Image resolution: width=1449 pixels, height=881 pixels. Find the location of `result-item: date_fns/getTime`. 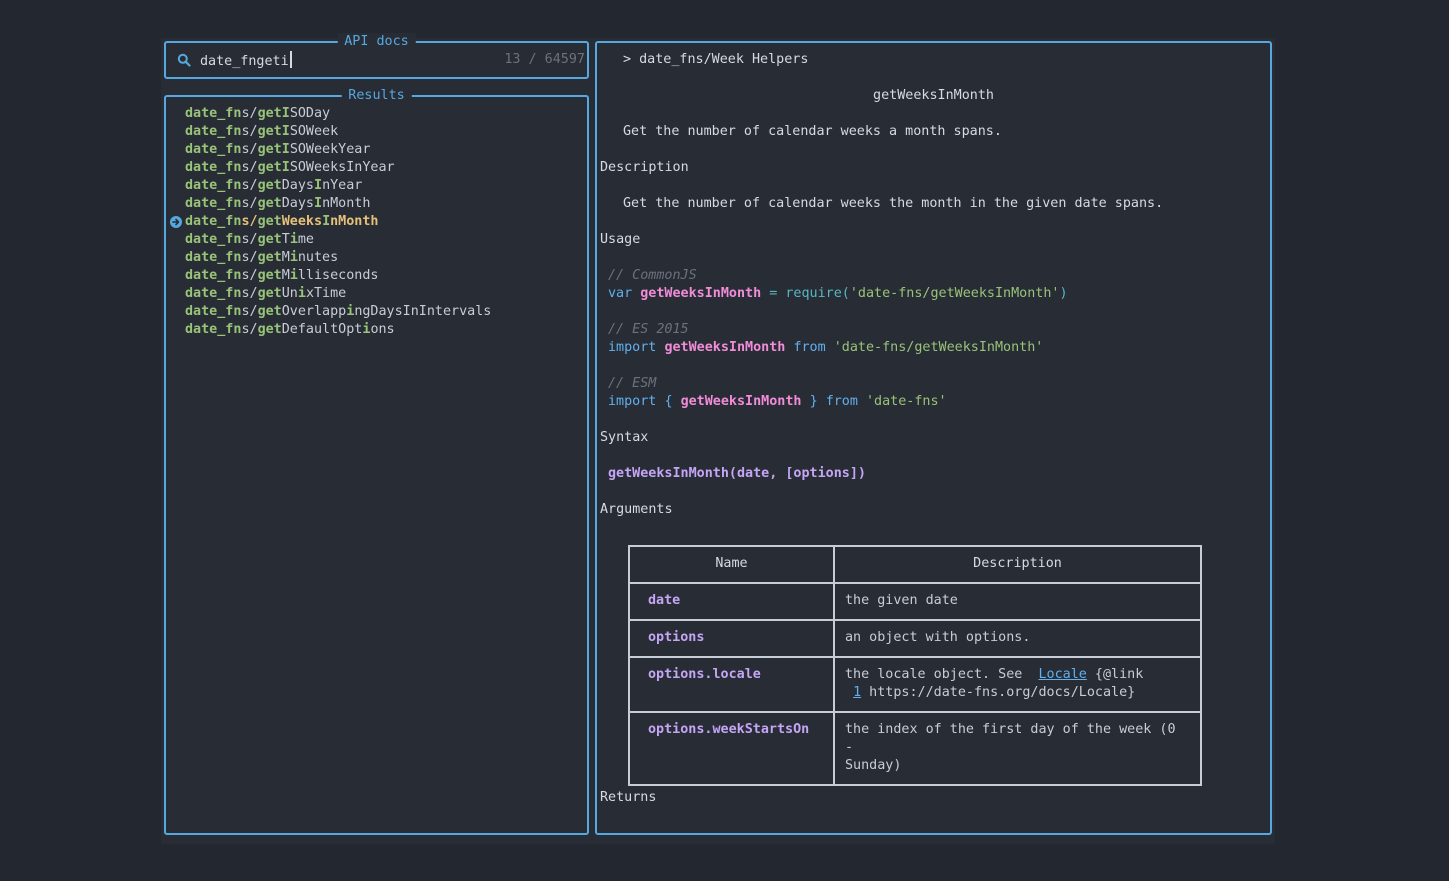

result-item: date_fns/getTime is located at coordinates (376, 240).